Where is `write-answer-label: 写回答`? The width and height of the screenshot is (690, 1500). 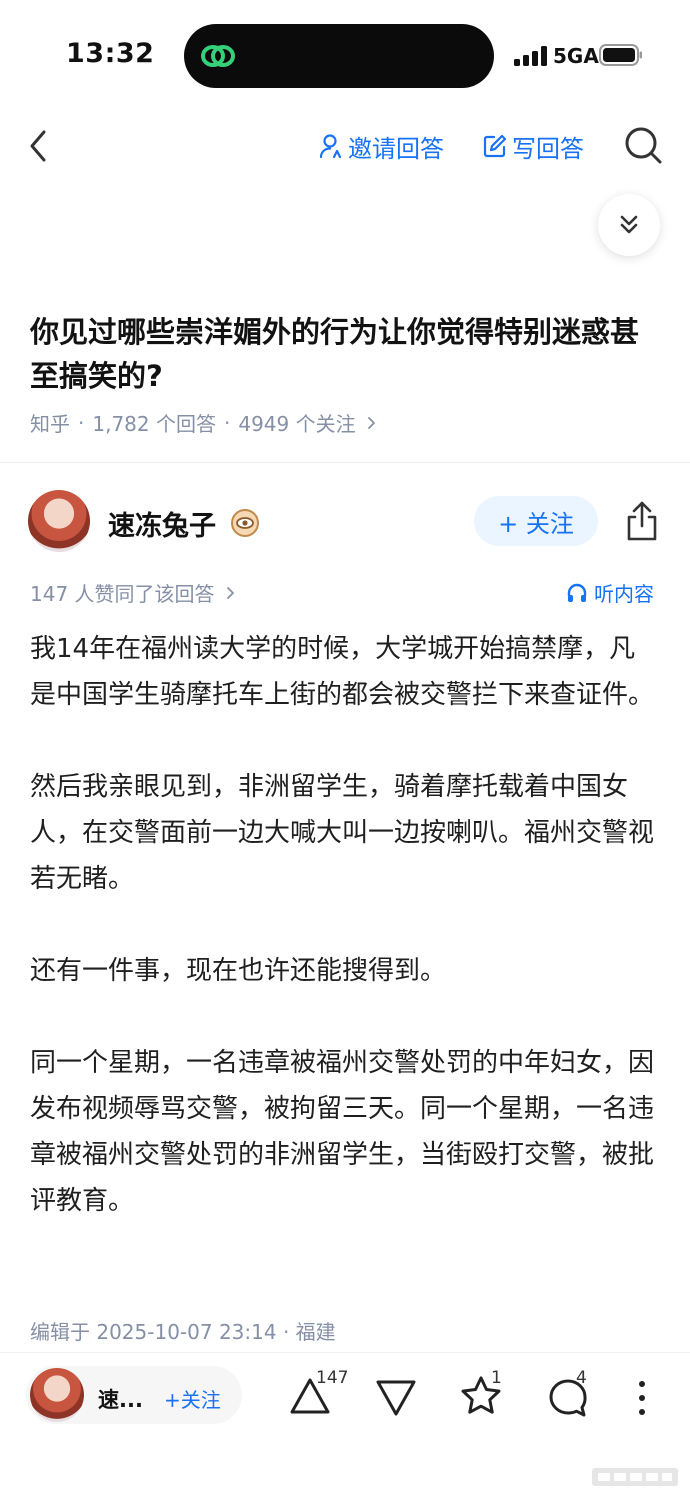 write-answer-label: 写回答 is located at coordinates (548, 148).